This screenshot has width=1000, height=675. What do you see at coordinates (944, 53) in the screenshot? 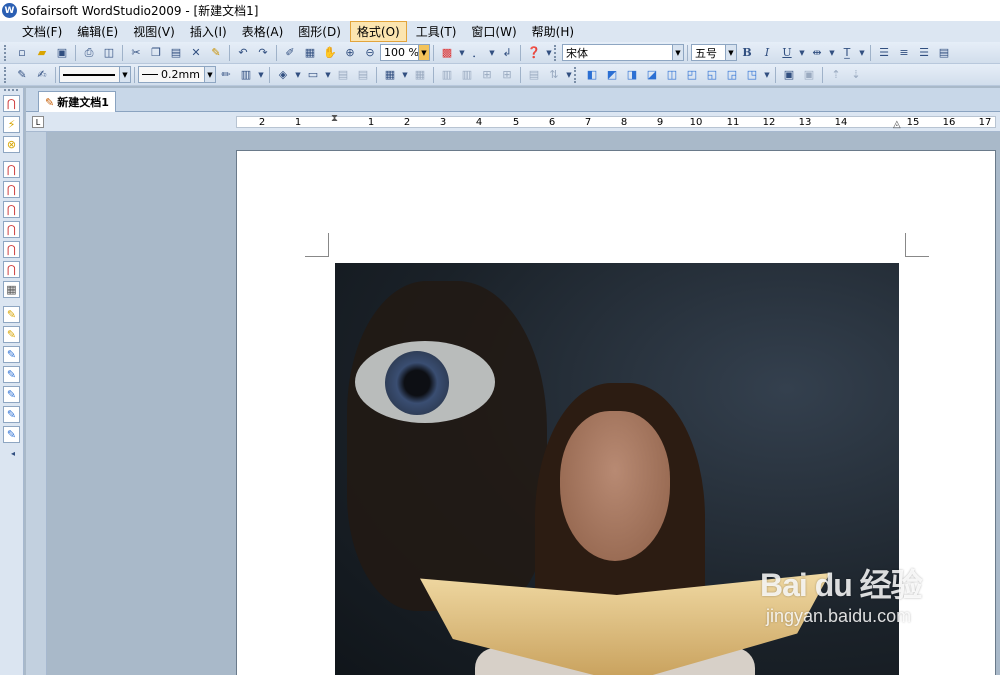
I see `justify-icon: ▤` at bounding box center [944, 53].